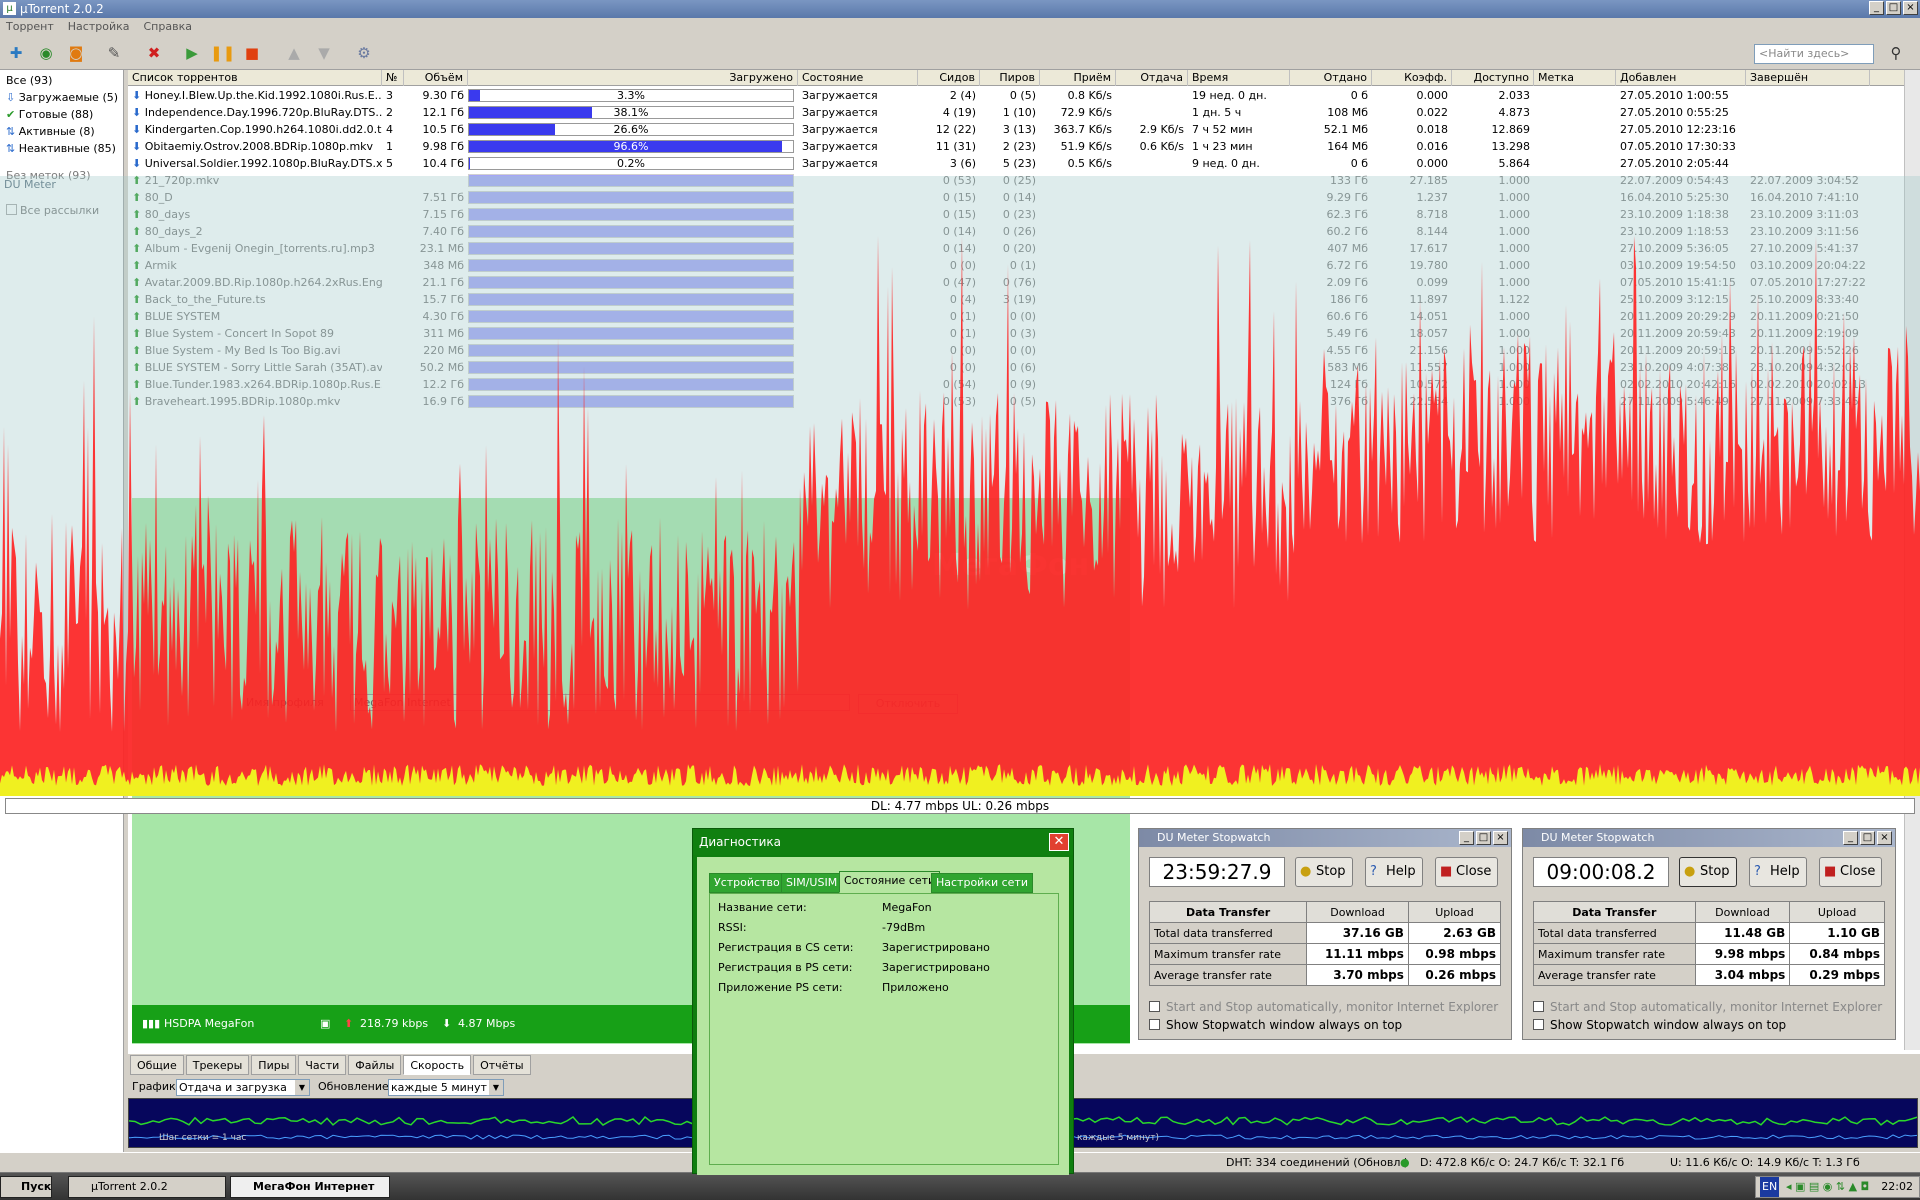 The image size is (1920, 1200). What do you see at coordinates (1814, 54) in the screenshot?
I see `search-input: <Найти здесь>` at bounding box center [1814, 54].